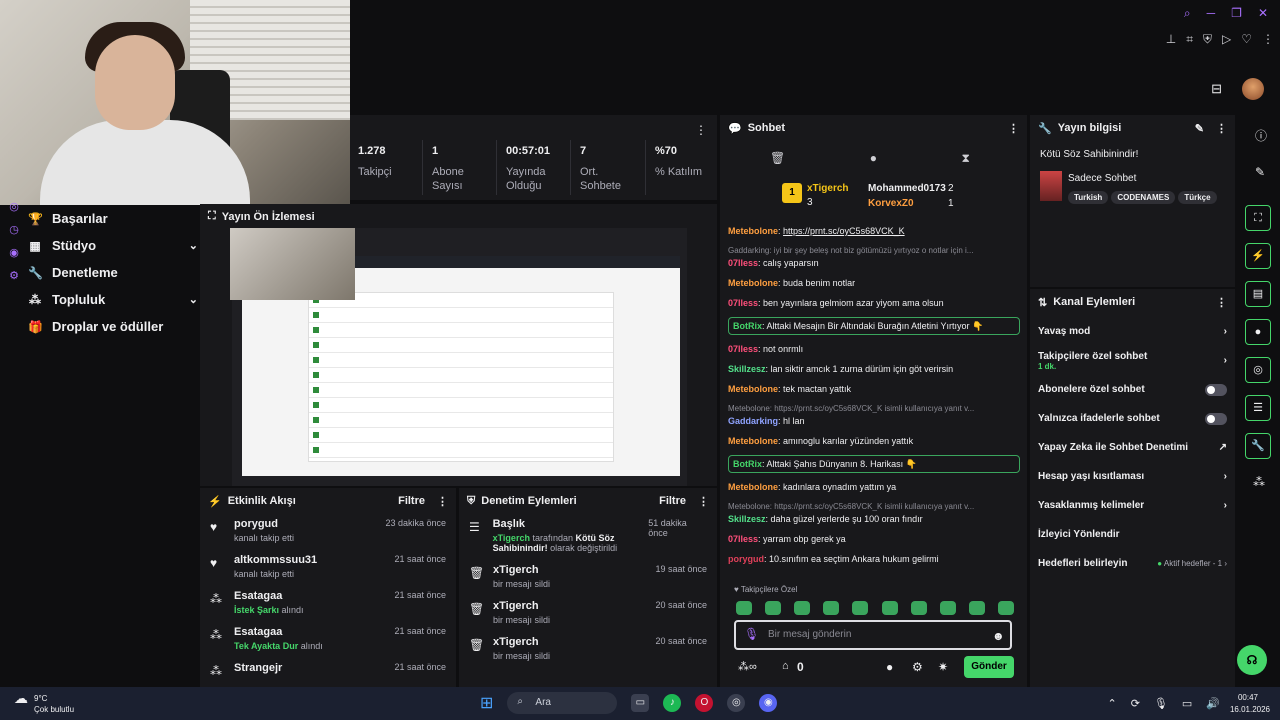  I want to click on clock-time: 00:47, so click(1248, 697).